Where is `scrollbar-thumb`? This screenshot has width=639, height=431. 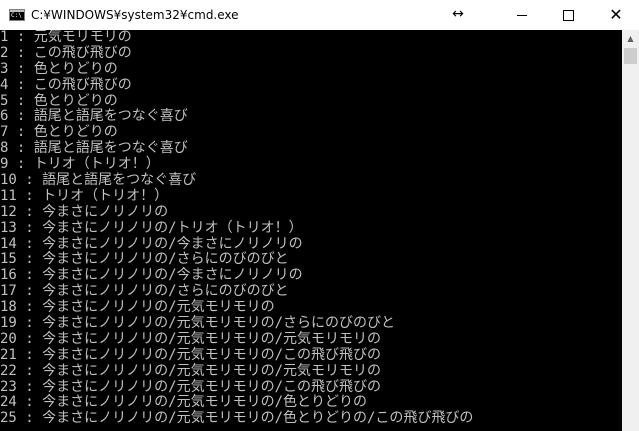 scrollbar-thumb is located at coordinates (630, 56).